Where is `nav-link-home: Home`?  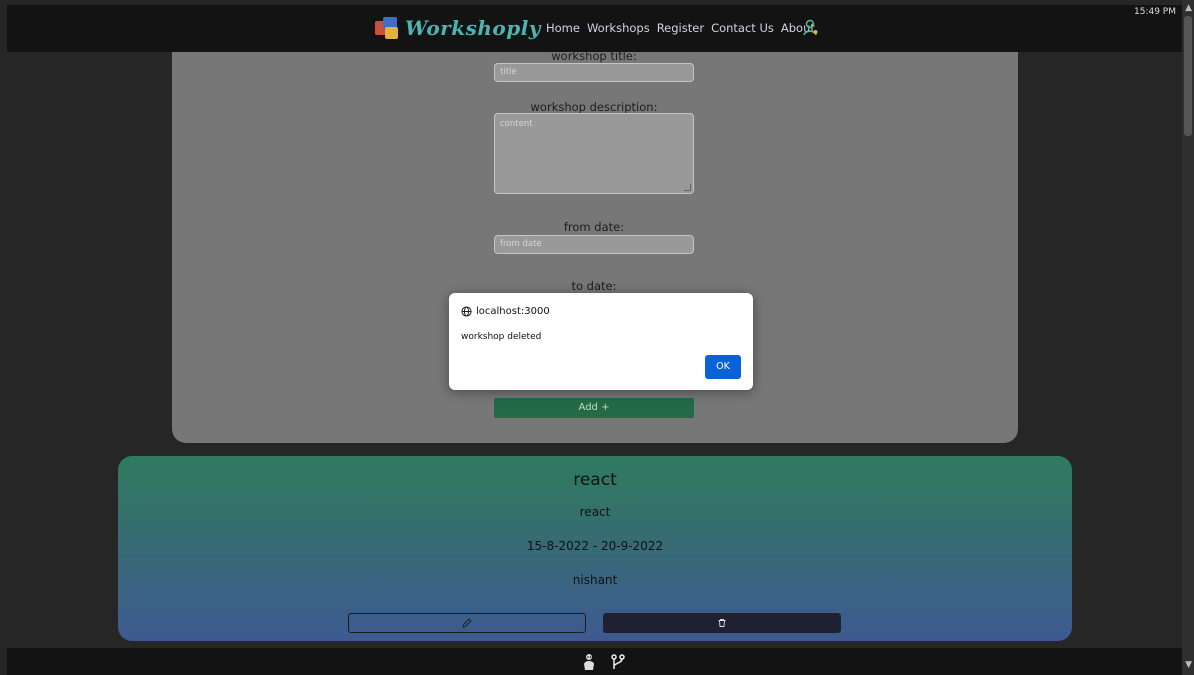 nav-link-home: Home is located at coordinates (563, 28).